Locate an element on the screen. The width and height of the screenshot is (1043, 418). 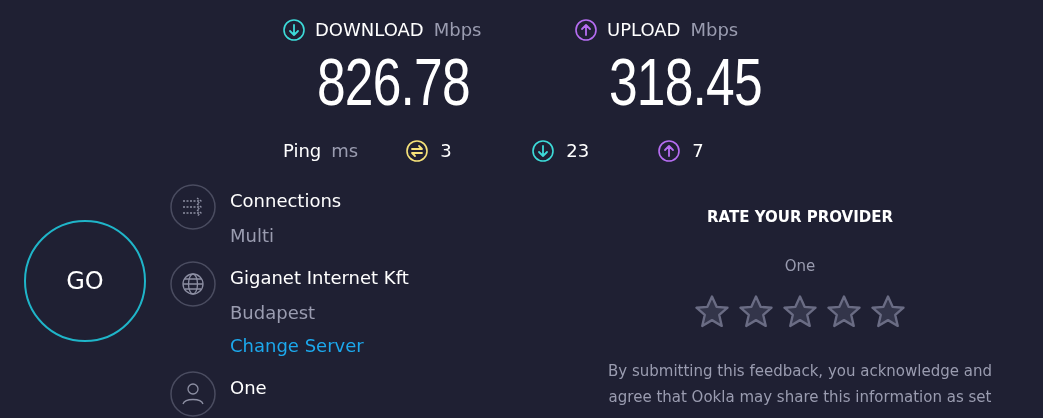
metric-label: UPLOAD is located at coordinates (644, 30).